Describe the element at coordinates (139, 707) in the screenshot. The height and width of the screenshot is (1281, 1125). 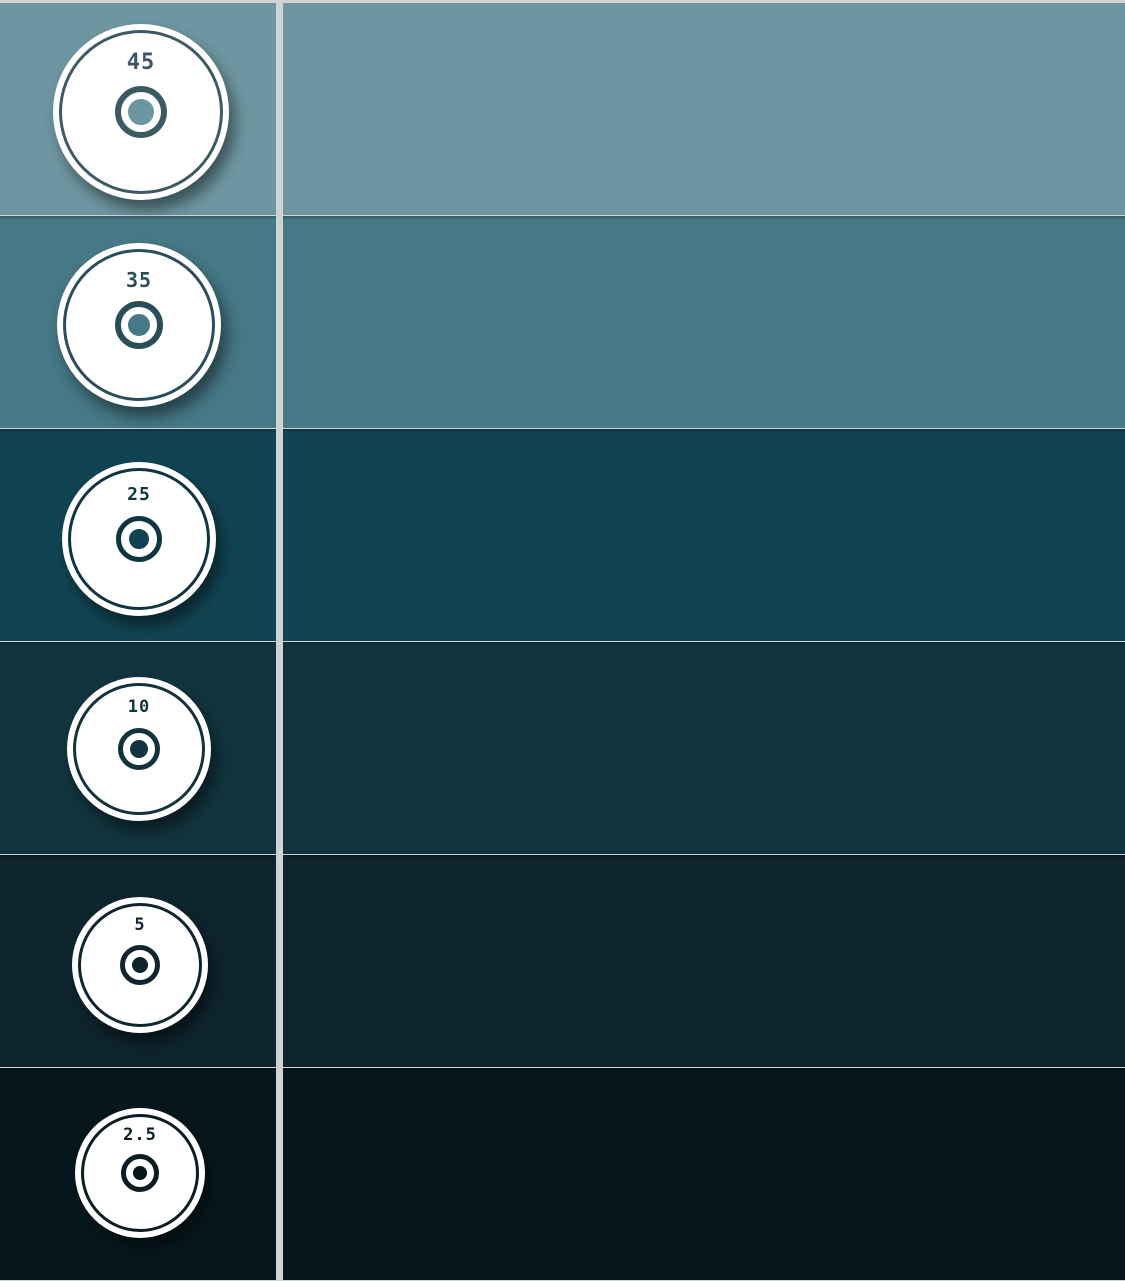
I see `plate-weight-label: 10` at that location.